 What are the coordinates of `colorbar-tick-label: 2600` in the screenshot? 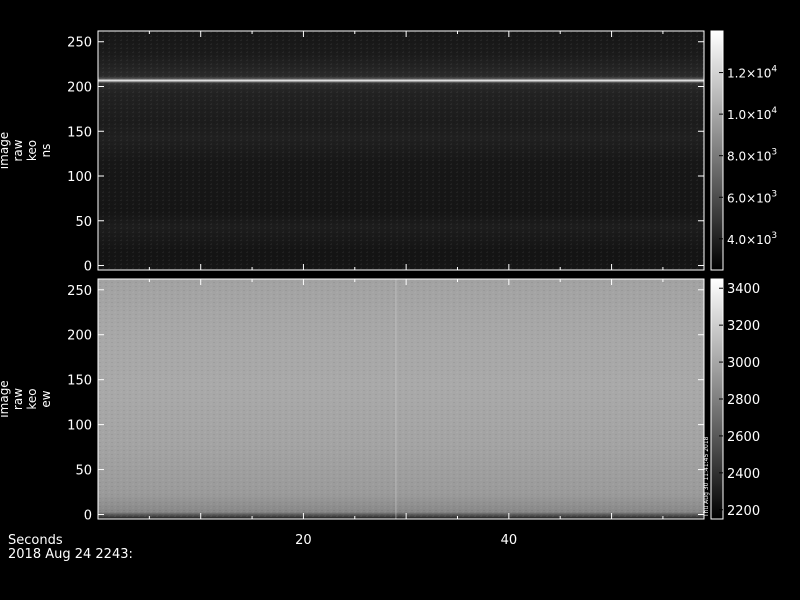 It's located at (743, 437).